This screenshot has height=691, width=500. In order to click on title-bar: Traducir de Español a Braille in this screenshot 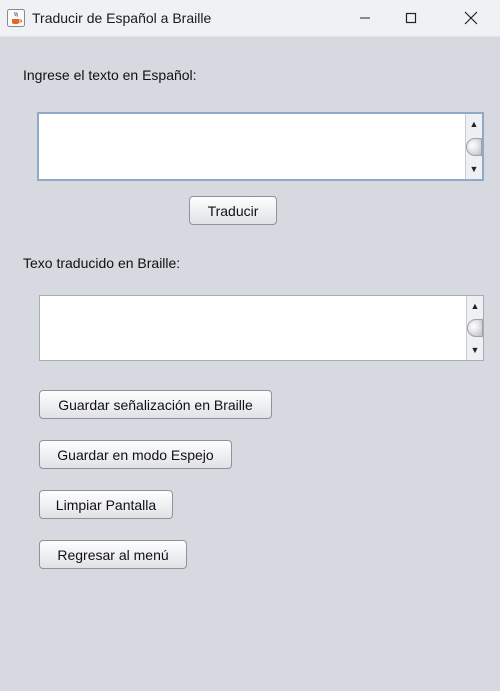, I will do `click(250, 18)`.